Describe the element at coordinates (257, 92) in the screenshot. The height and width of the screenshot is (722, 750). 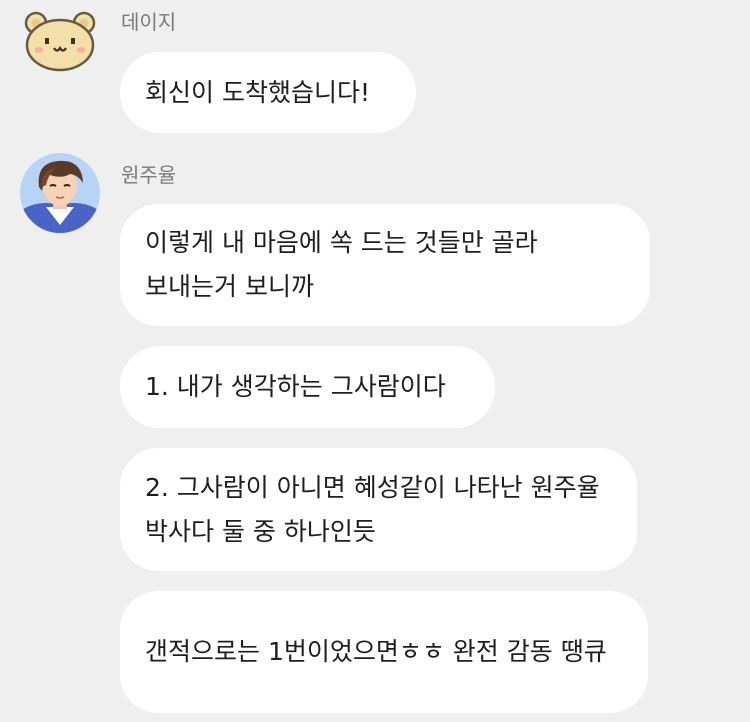
I see `message-text: 회신이 도착했습니다!` at that location.